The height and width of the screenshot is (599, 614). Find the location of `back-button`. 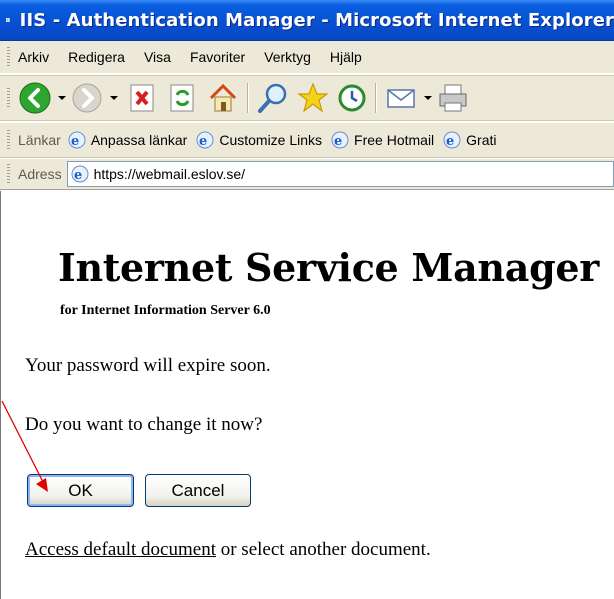

back-button is located at coordinates (44, 98).